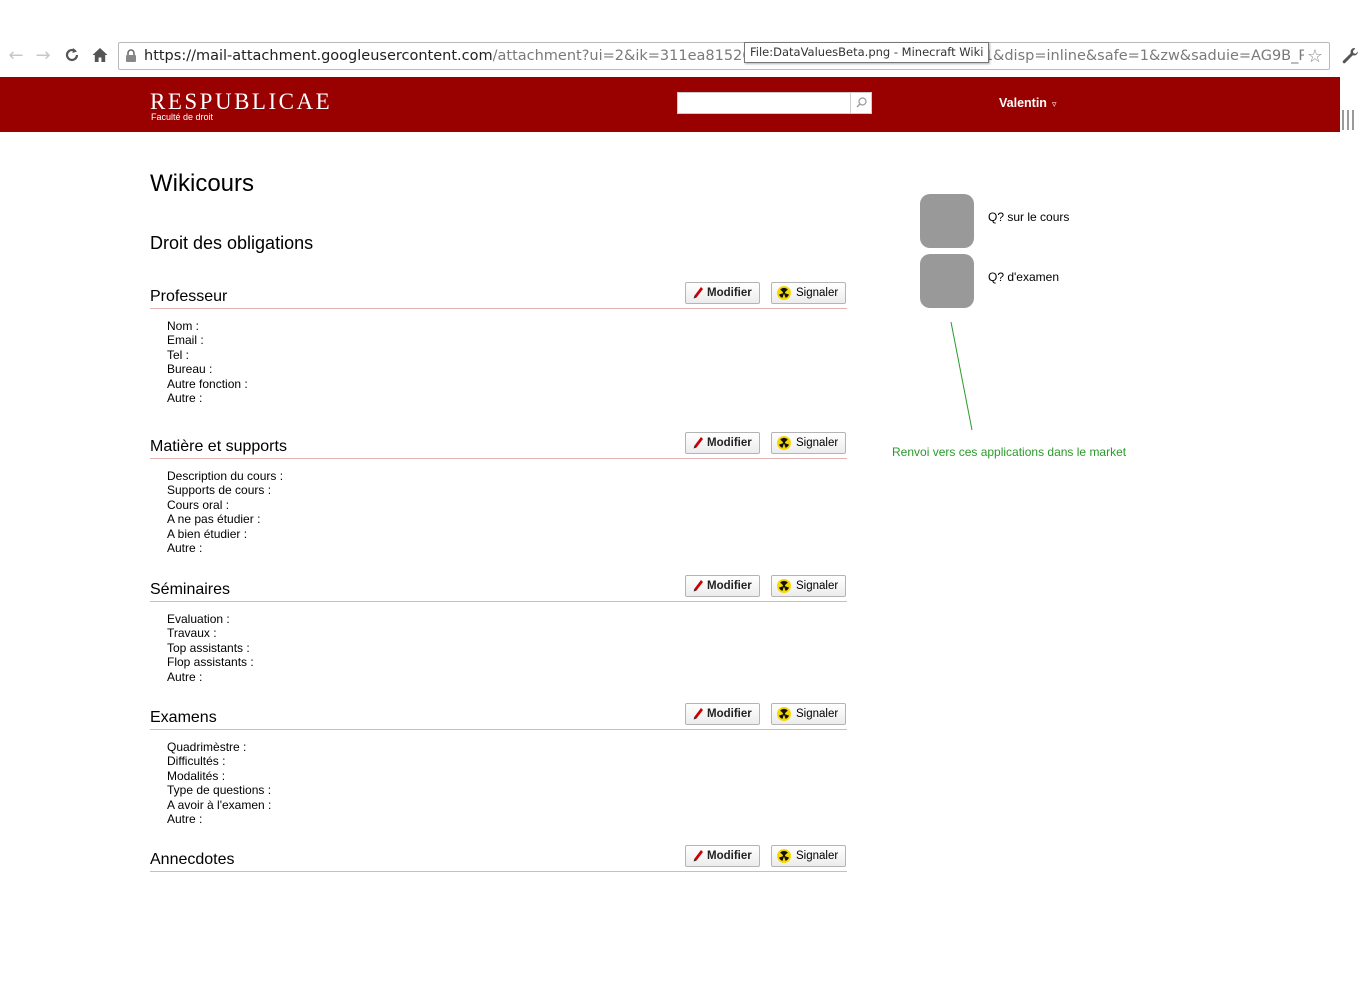 This screenshot has width=1366, height=992. What do you see at coordinates (198, 619) in the screenshot?
I see `field-label: Evaluation :` at bounding box center [198, 619].